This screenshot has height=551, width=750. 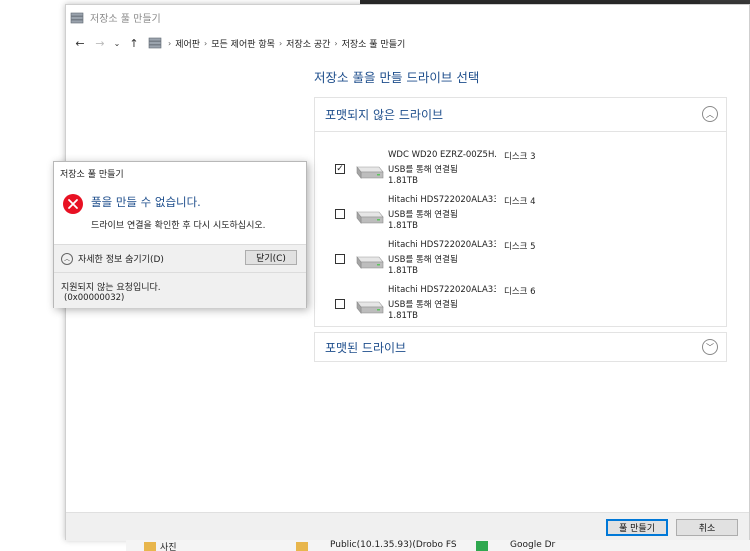 What do you see at coordinates (92, 175) in the screenshot?
I see `dialog-title: 저장소 풀 만들기` at bounding box center [92, 175].